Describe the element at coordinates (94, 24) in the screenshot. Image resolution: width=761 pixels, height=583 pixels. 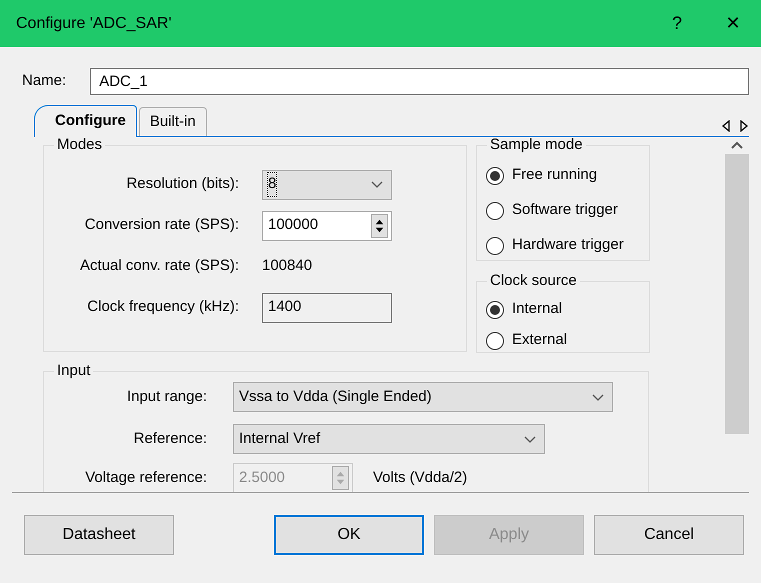
I see `window-title: Configure 'ADC_SAR'` at that location.